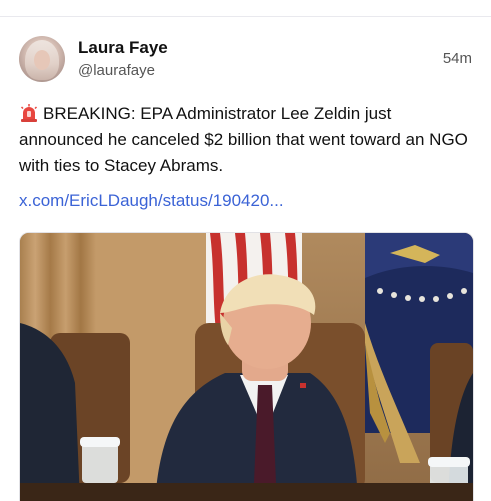 This screenshot has width=491, height=501. I want to click on author-avatar, so click(42, 59).